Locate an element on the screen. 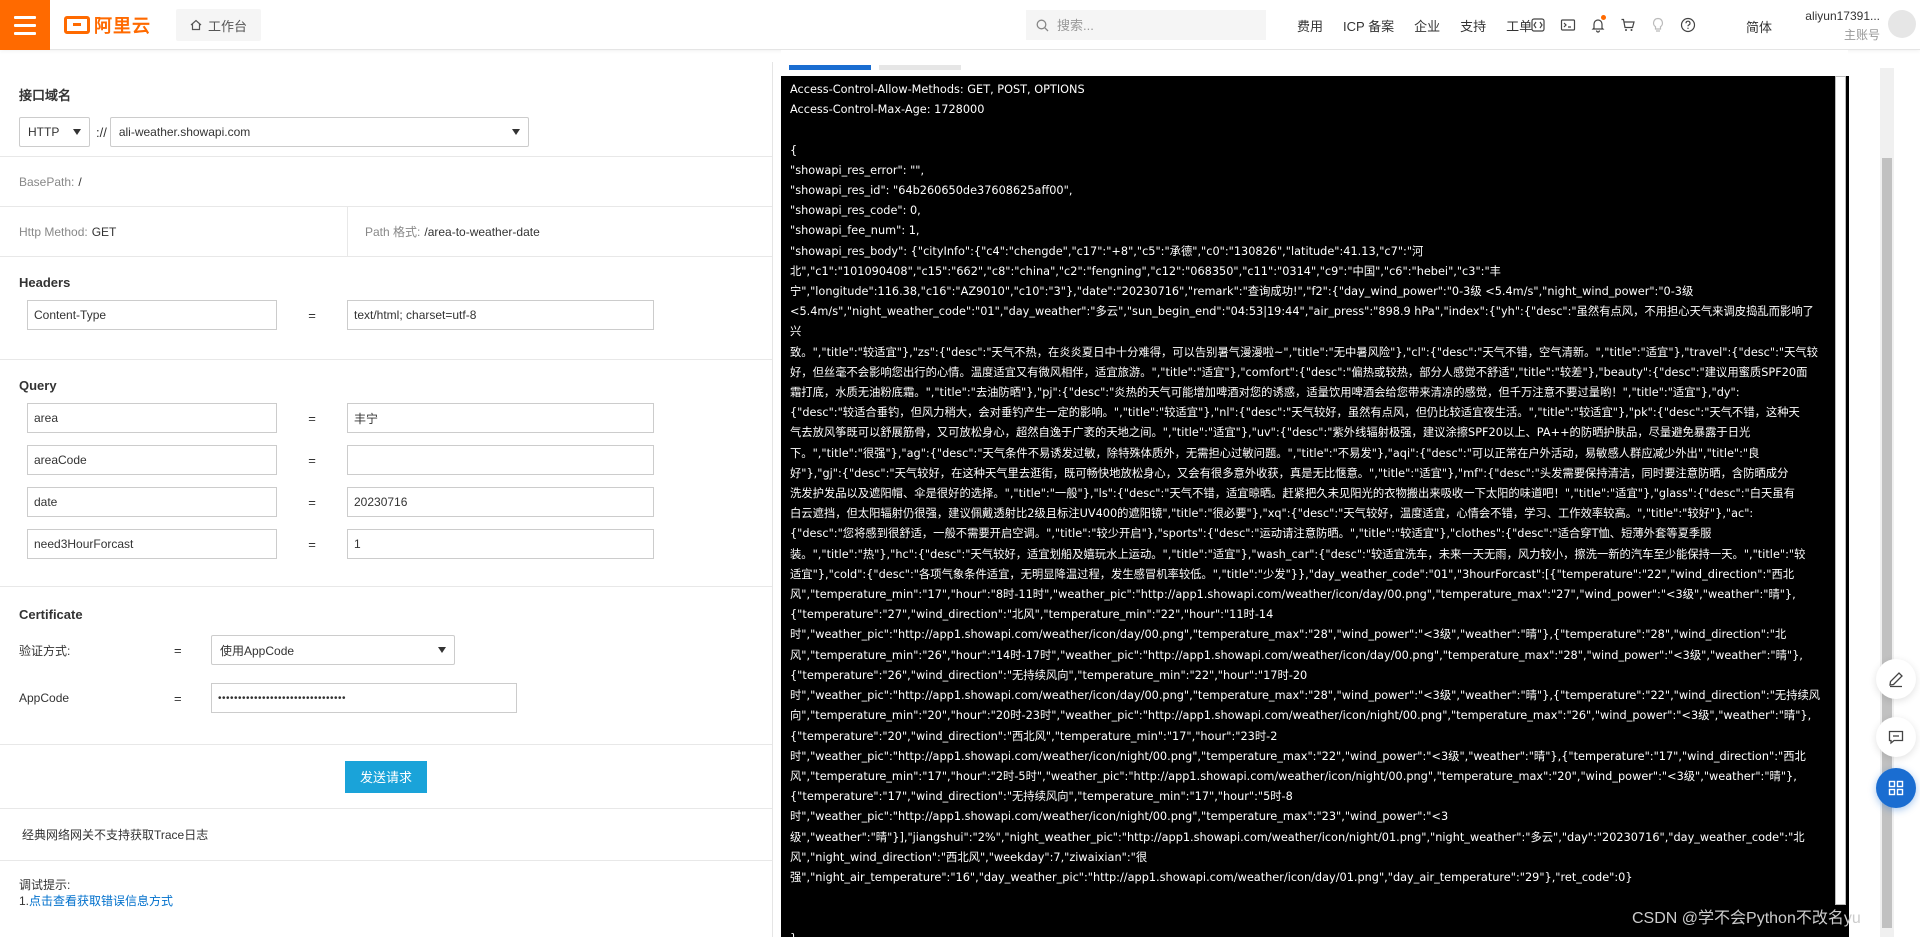 Image resolution: width=1920 pixels, height=949 pixels. query-section: Query = = = = is located at coordinates (386, 473).